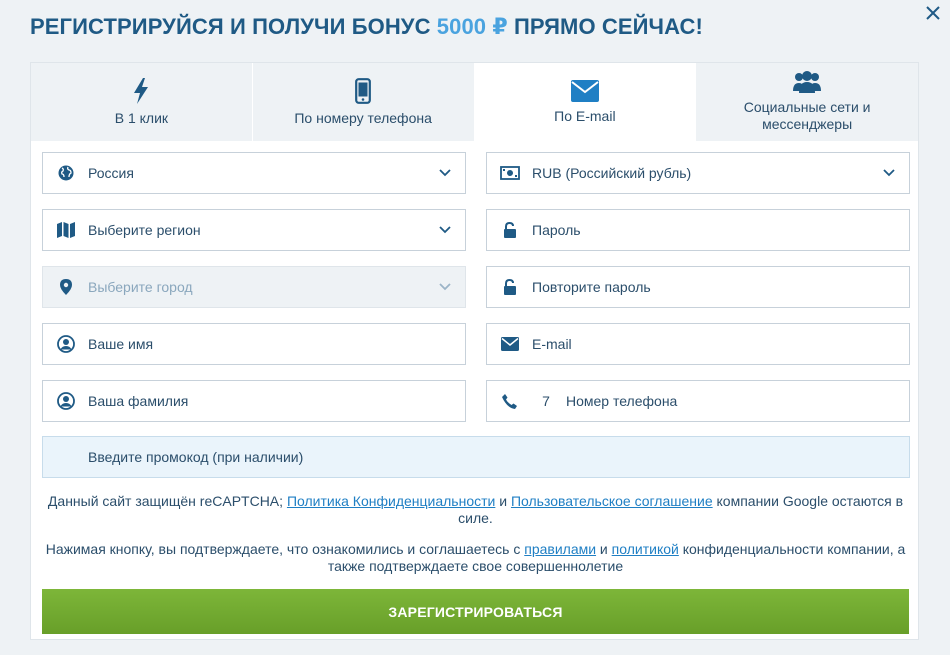 This screenshot has width=950, height=655. I want to click on tab-label: В 1 клик, so click(141, 117).